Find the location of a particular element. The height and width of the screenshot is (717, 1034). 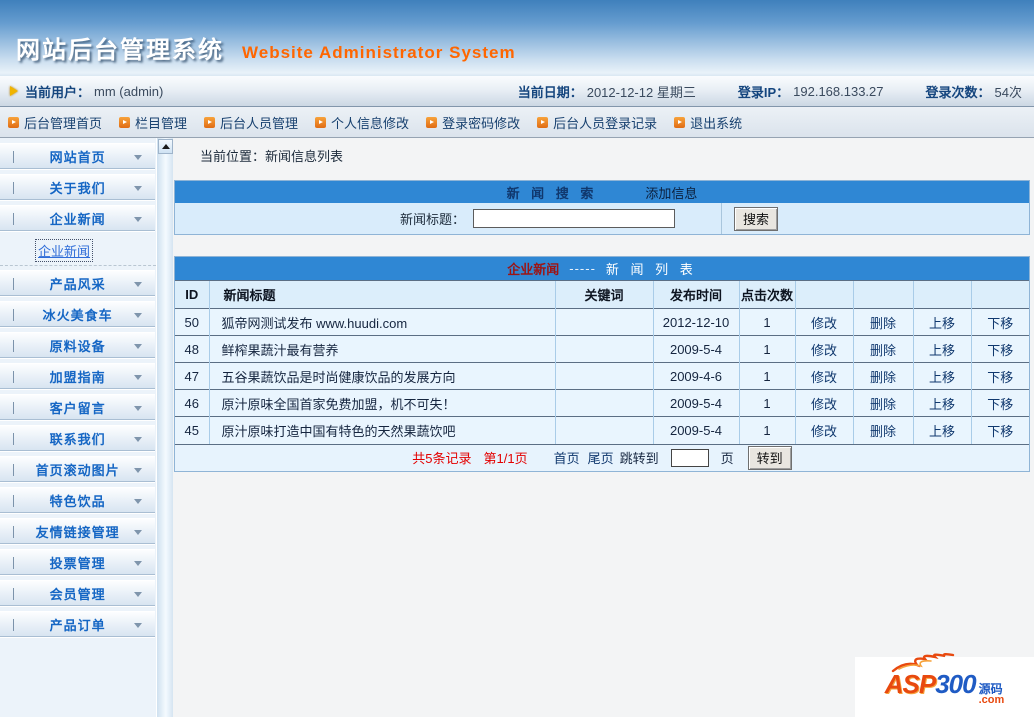

asp300-logo: ASP 300 源码 .com is located at coordinates (944, 684).